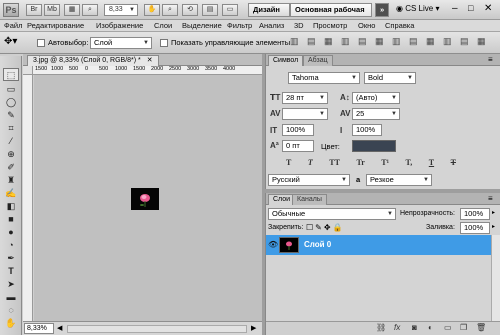 The image size is (500, 335). Describe the element at coordinates (317, 244) in the screenshot. I see `layer-name: Слой 0` at that location.